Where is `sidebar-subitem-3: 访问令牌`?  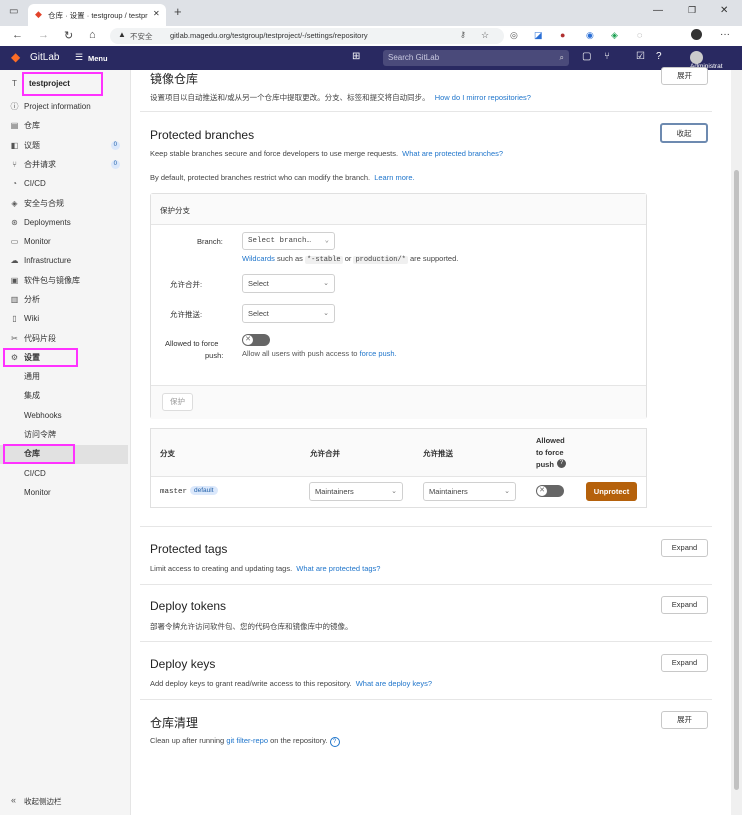
sidebar-subitem-3: 访问令牌 is located at coordinates (64, 434).